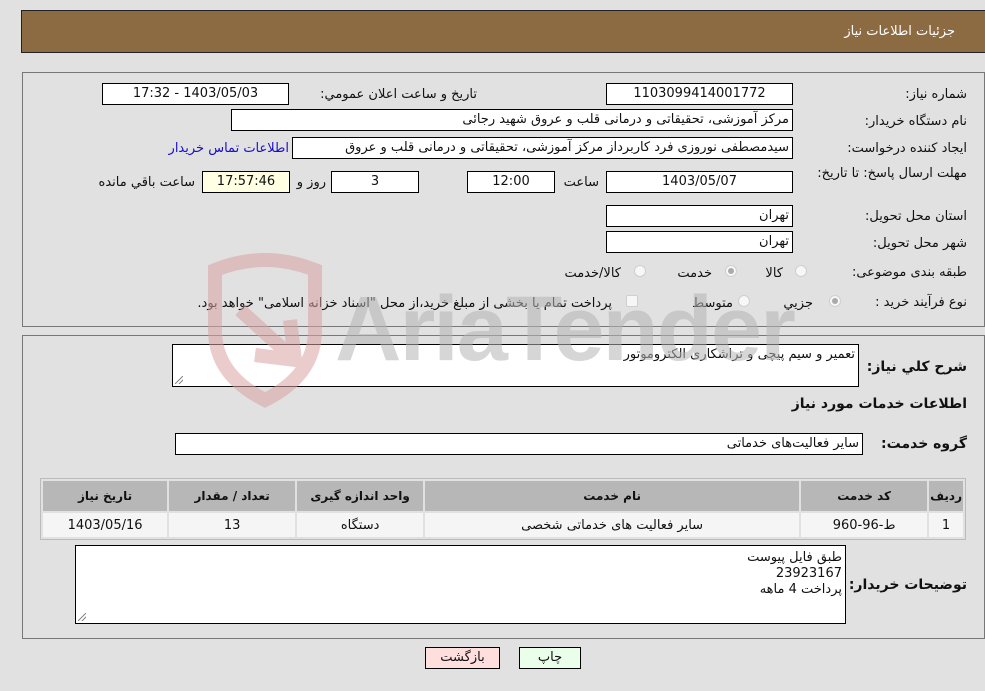  Describe the element at coordinates (731, 271) in the screenshot. I see `category-radio-service` at that location.